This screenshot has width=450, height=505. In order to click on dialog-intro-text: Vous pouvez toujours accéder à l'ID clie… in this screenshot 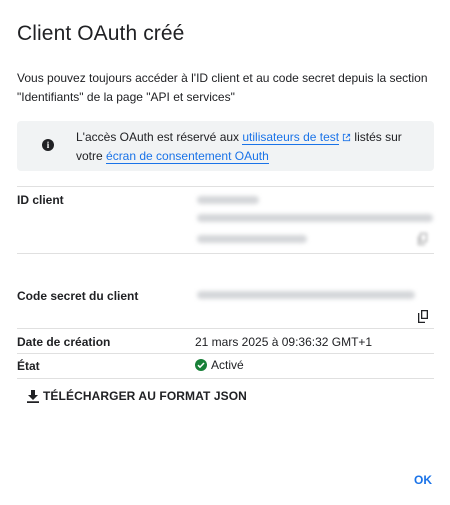, I will do `click(222, 87)`.